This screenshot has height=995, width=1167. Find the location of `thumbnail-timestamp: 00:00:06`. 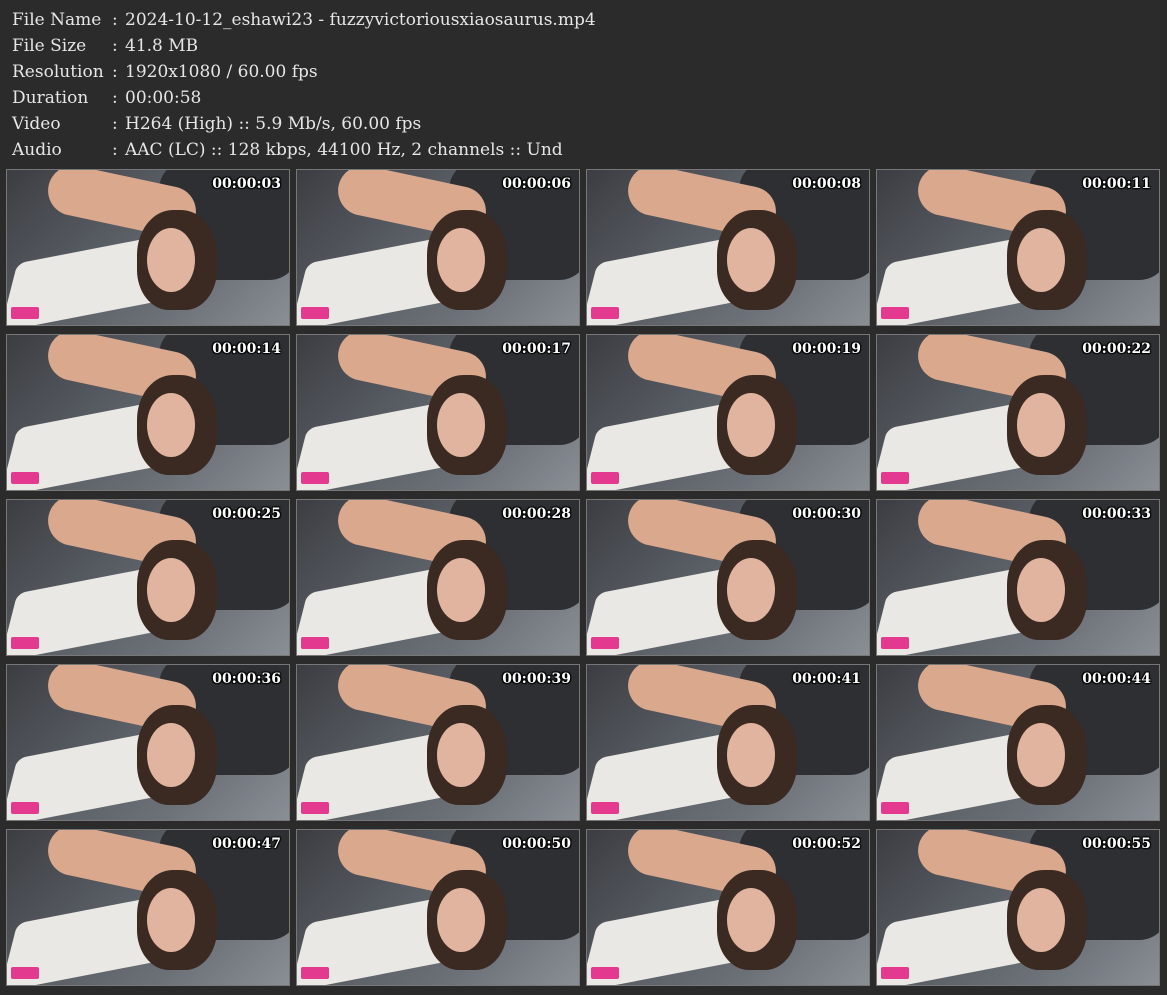

thumbnail-timestamp: 00:00:06 is located at coordinates (536, 184).